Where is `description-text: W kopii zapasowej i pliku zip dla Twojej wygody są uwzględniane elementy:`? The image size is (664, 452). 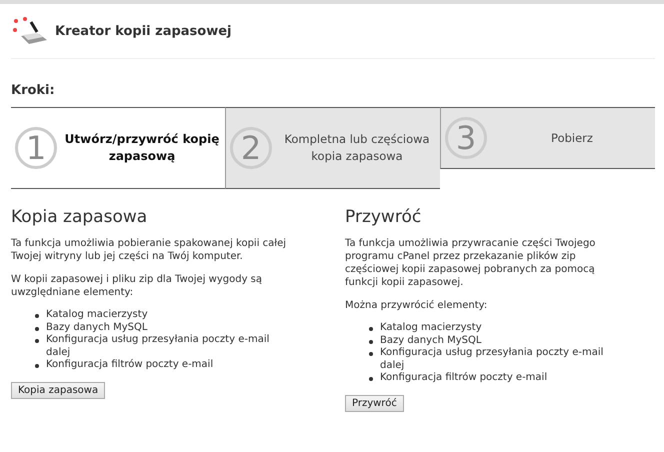 description-text: W kopii zapasowej i pliku zip dla Twojej wygody są uwzględniane elementy: is located at coordinates (137, 286).